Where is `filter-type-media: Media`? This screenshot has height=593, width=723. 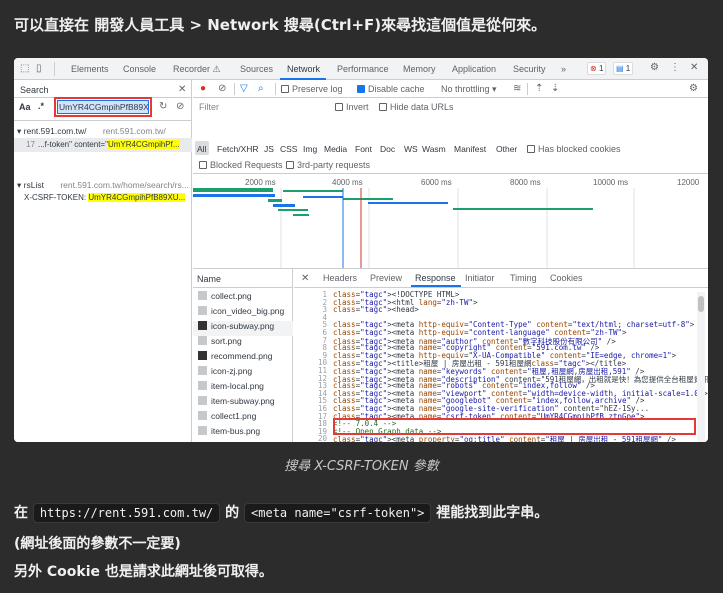
filter-type-media: Media is located at coordinates (335, 149).